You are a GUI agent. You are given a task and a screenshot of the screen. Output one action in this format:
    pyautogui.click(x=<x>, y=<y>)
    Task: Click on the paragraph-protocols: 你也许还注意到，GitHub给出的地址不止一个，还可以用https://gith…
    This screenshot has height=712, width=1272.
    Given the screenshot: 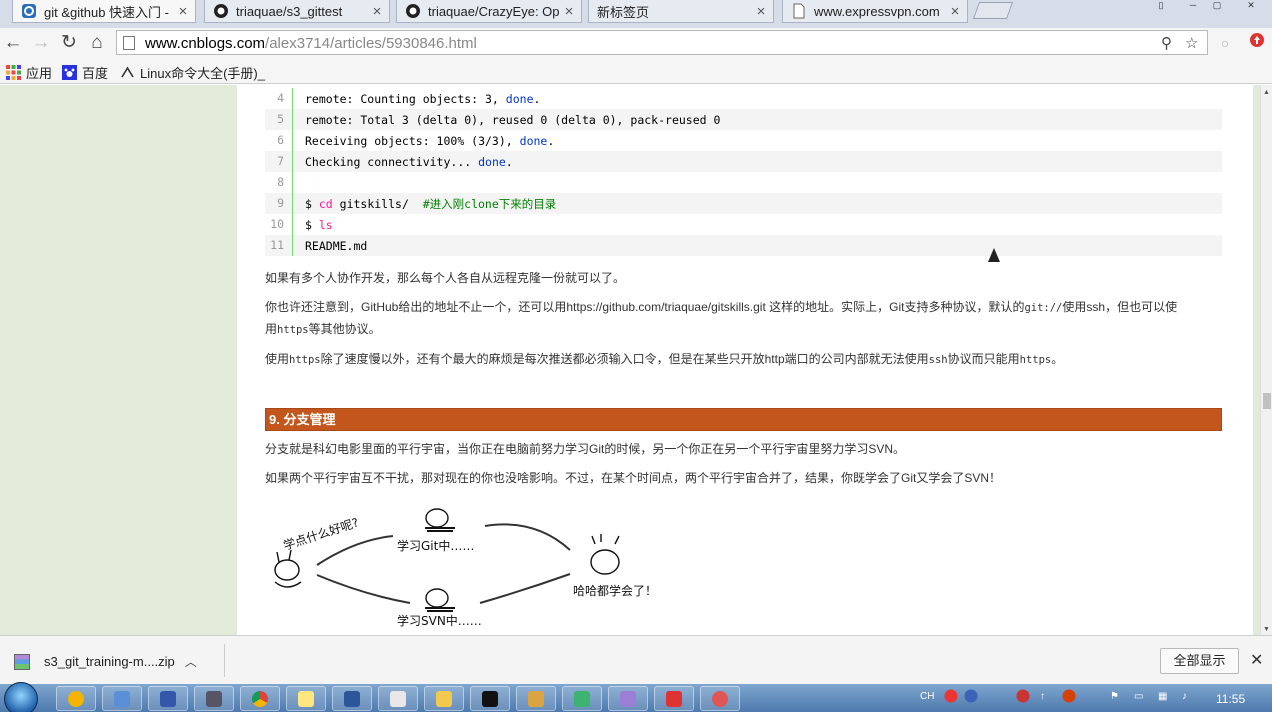 What is the action you would take?
    pyautogui.click(x=744, y=319)
    